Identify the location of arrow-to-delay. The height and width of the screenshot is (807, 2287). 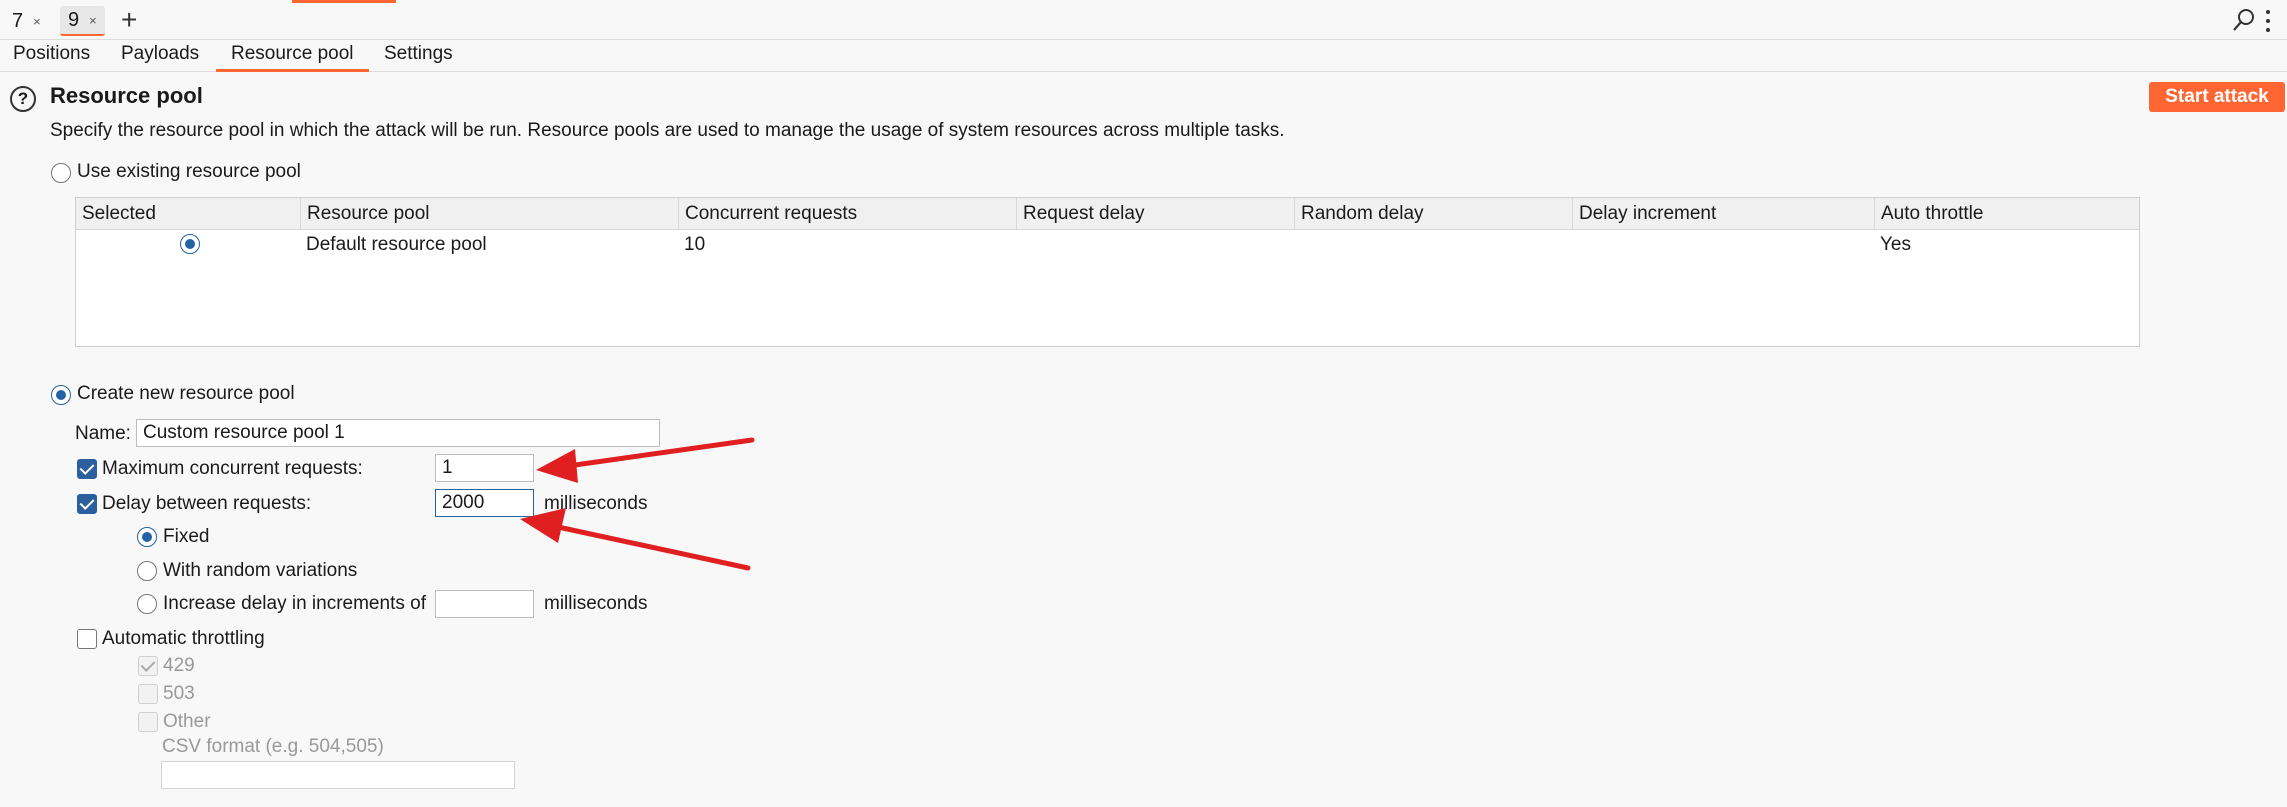
(635, 539).